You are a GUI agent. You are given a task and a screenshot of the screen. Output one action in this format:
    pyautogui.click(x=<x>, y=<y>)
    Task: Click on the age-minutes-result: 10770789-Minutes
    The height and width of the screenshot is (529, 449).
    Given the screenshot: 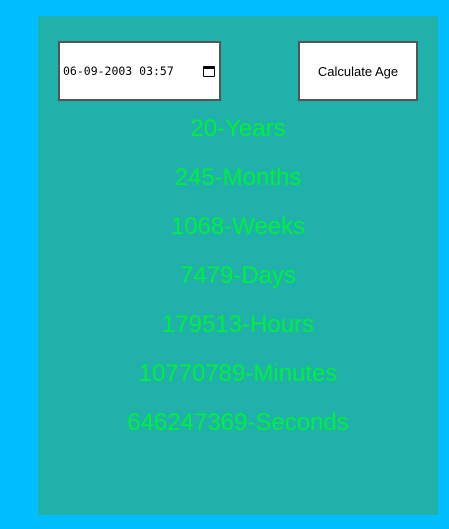 What is the action you would take?
    pyautogui.click(x=238, y=373)
    